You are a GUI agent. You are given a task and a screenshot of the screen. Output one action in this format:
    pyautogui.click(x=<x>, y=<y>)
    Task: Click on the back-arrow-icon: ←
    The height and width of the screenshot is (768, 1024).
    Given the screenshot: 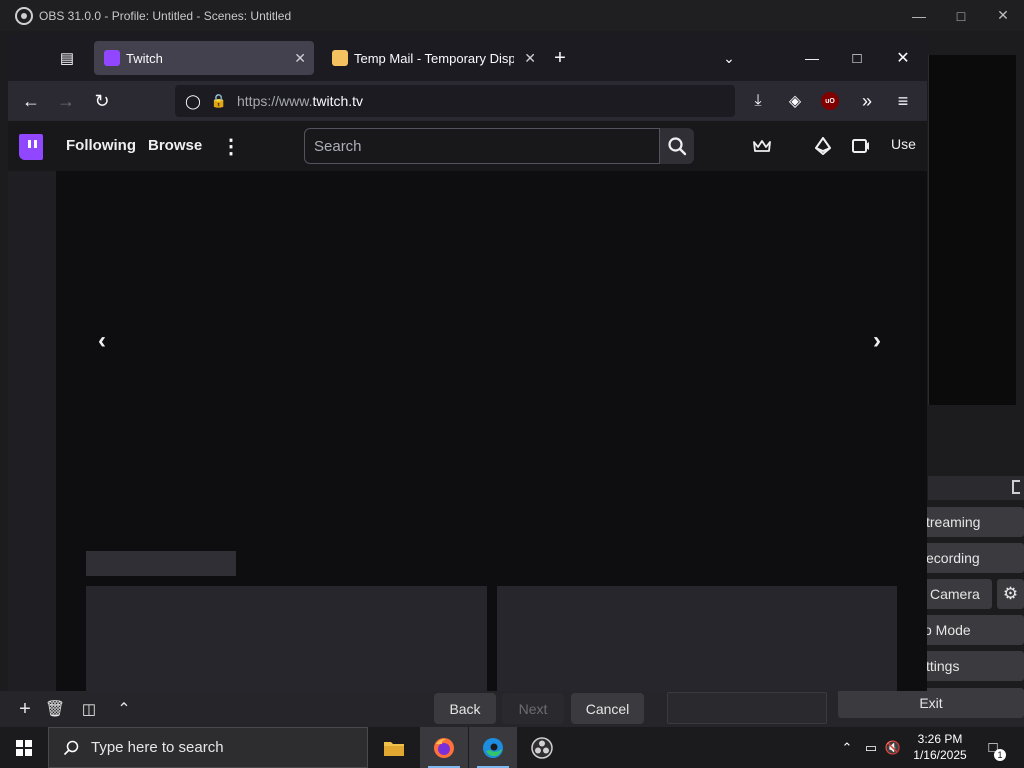 What is the action you would take?
    pyautogui.click(x=31, y=101)
    